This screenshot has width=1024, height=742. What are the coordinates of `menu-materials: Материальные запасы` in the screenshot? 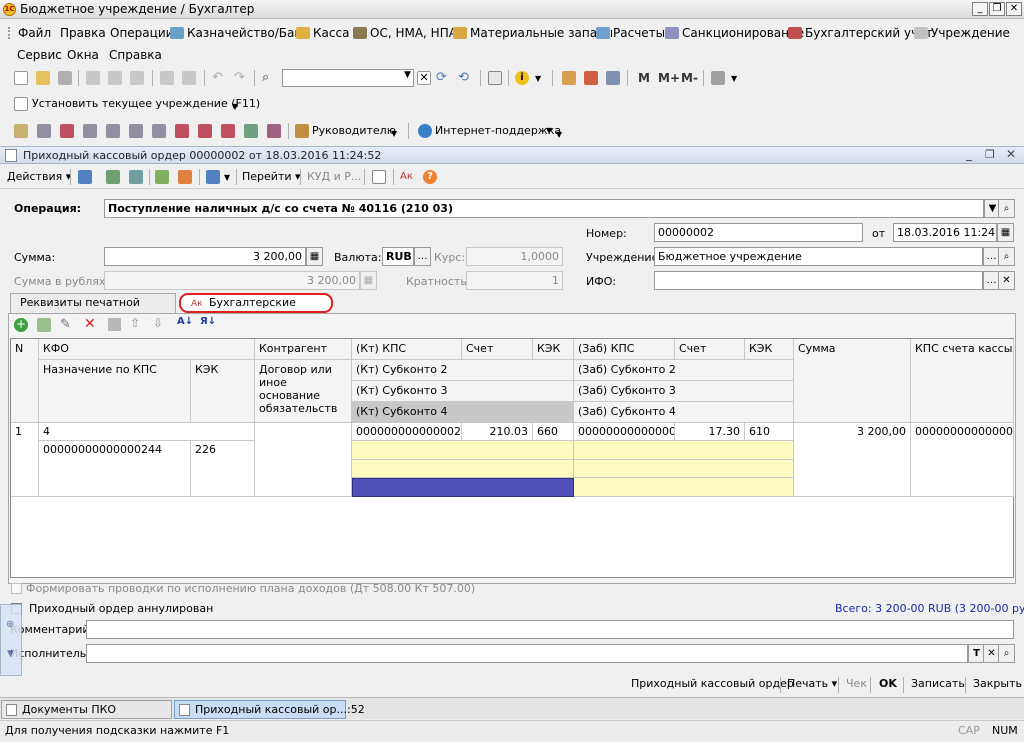 It's located at (533, 33).